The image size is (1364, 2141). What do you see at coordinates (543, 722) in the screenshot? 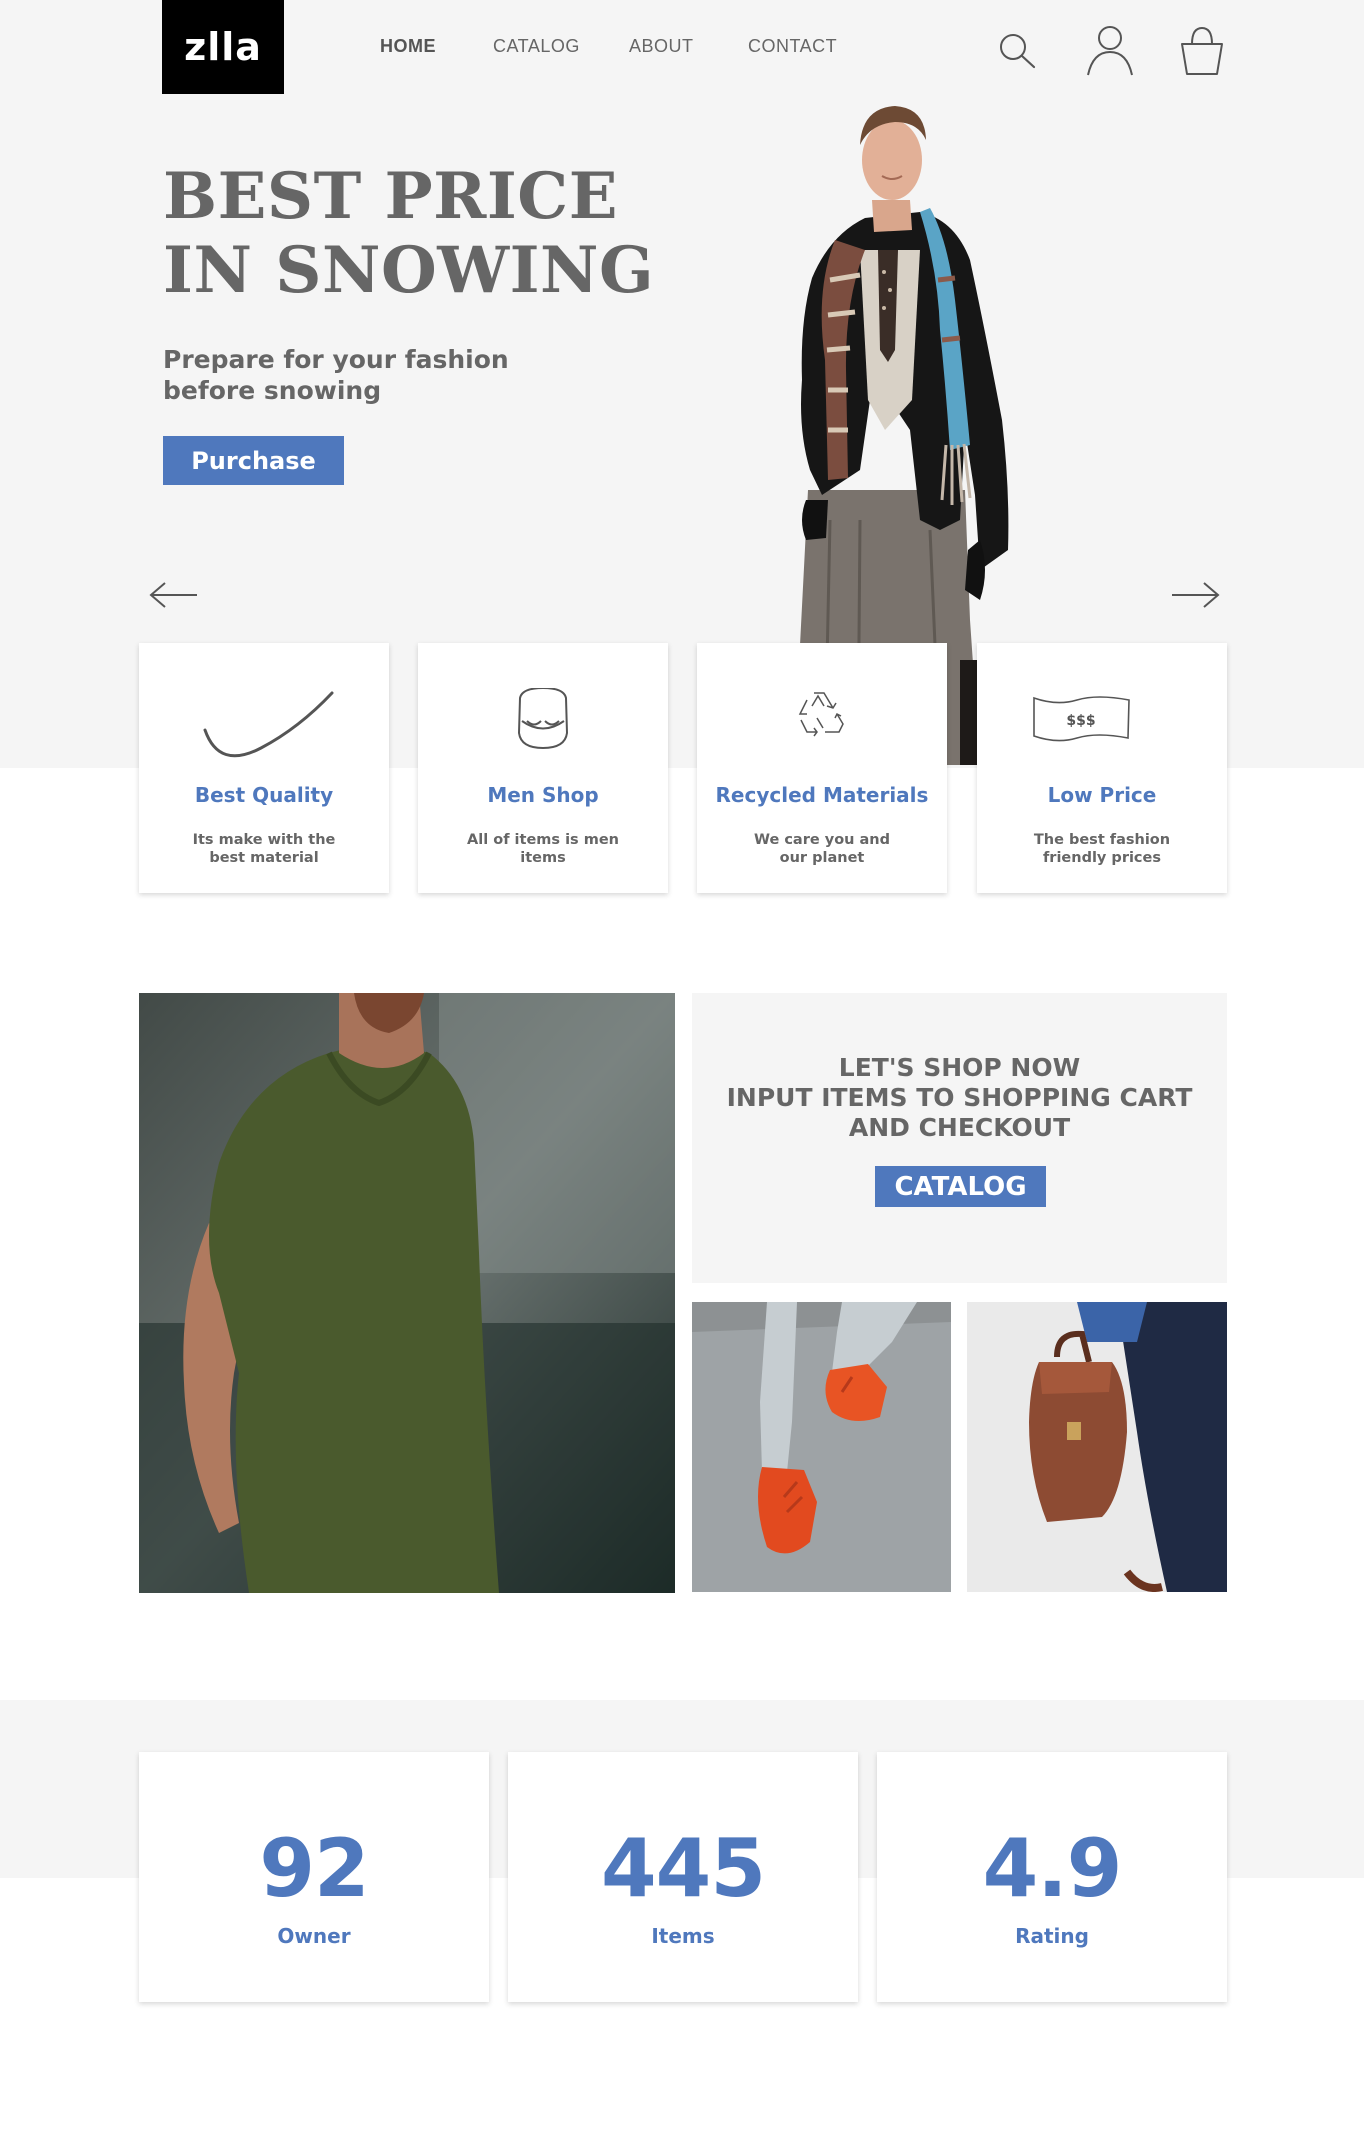
I see `smile-face-icon` at bounding box center [543, 722].